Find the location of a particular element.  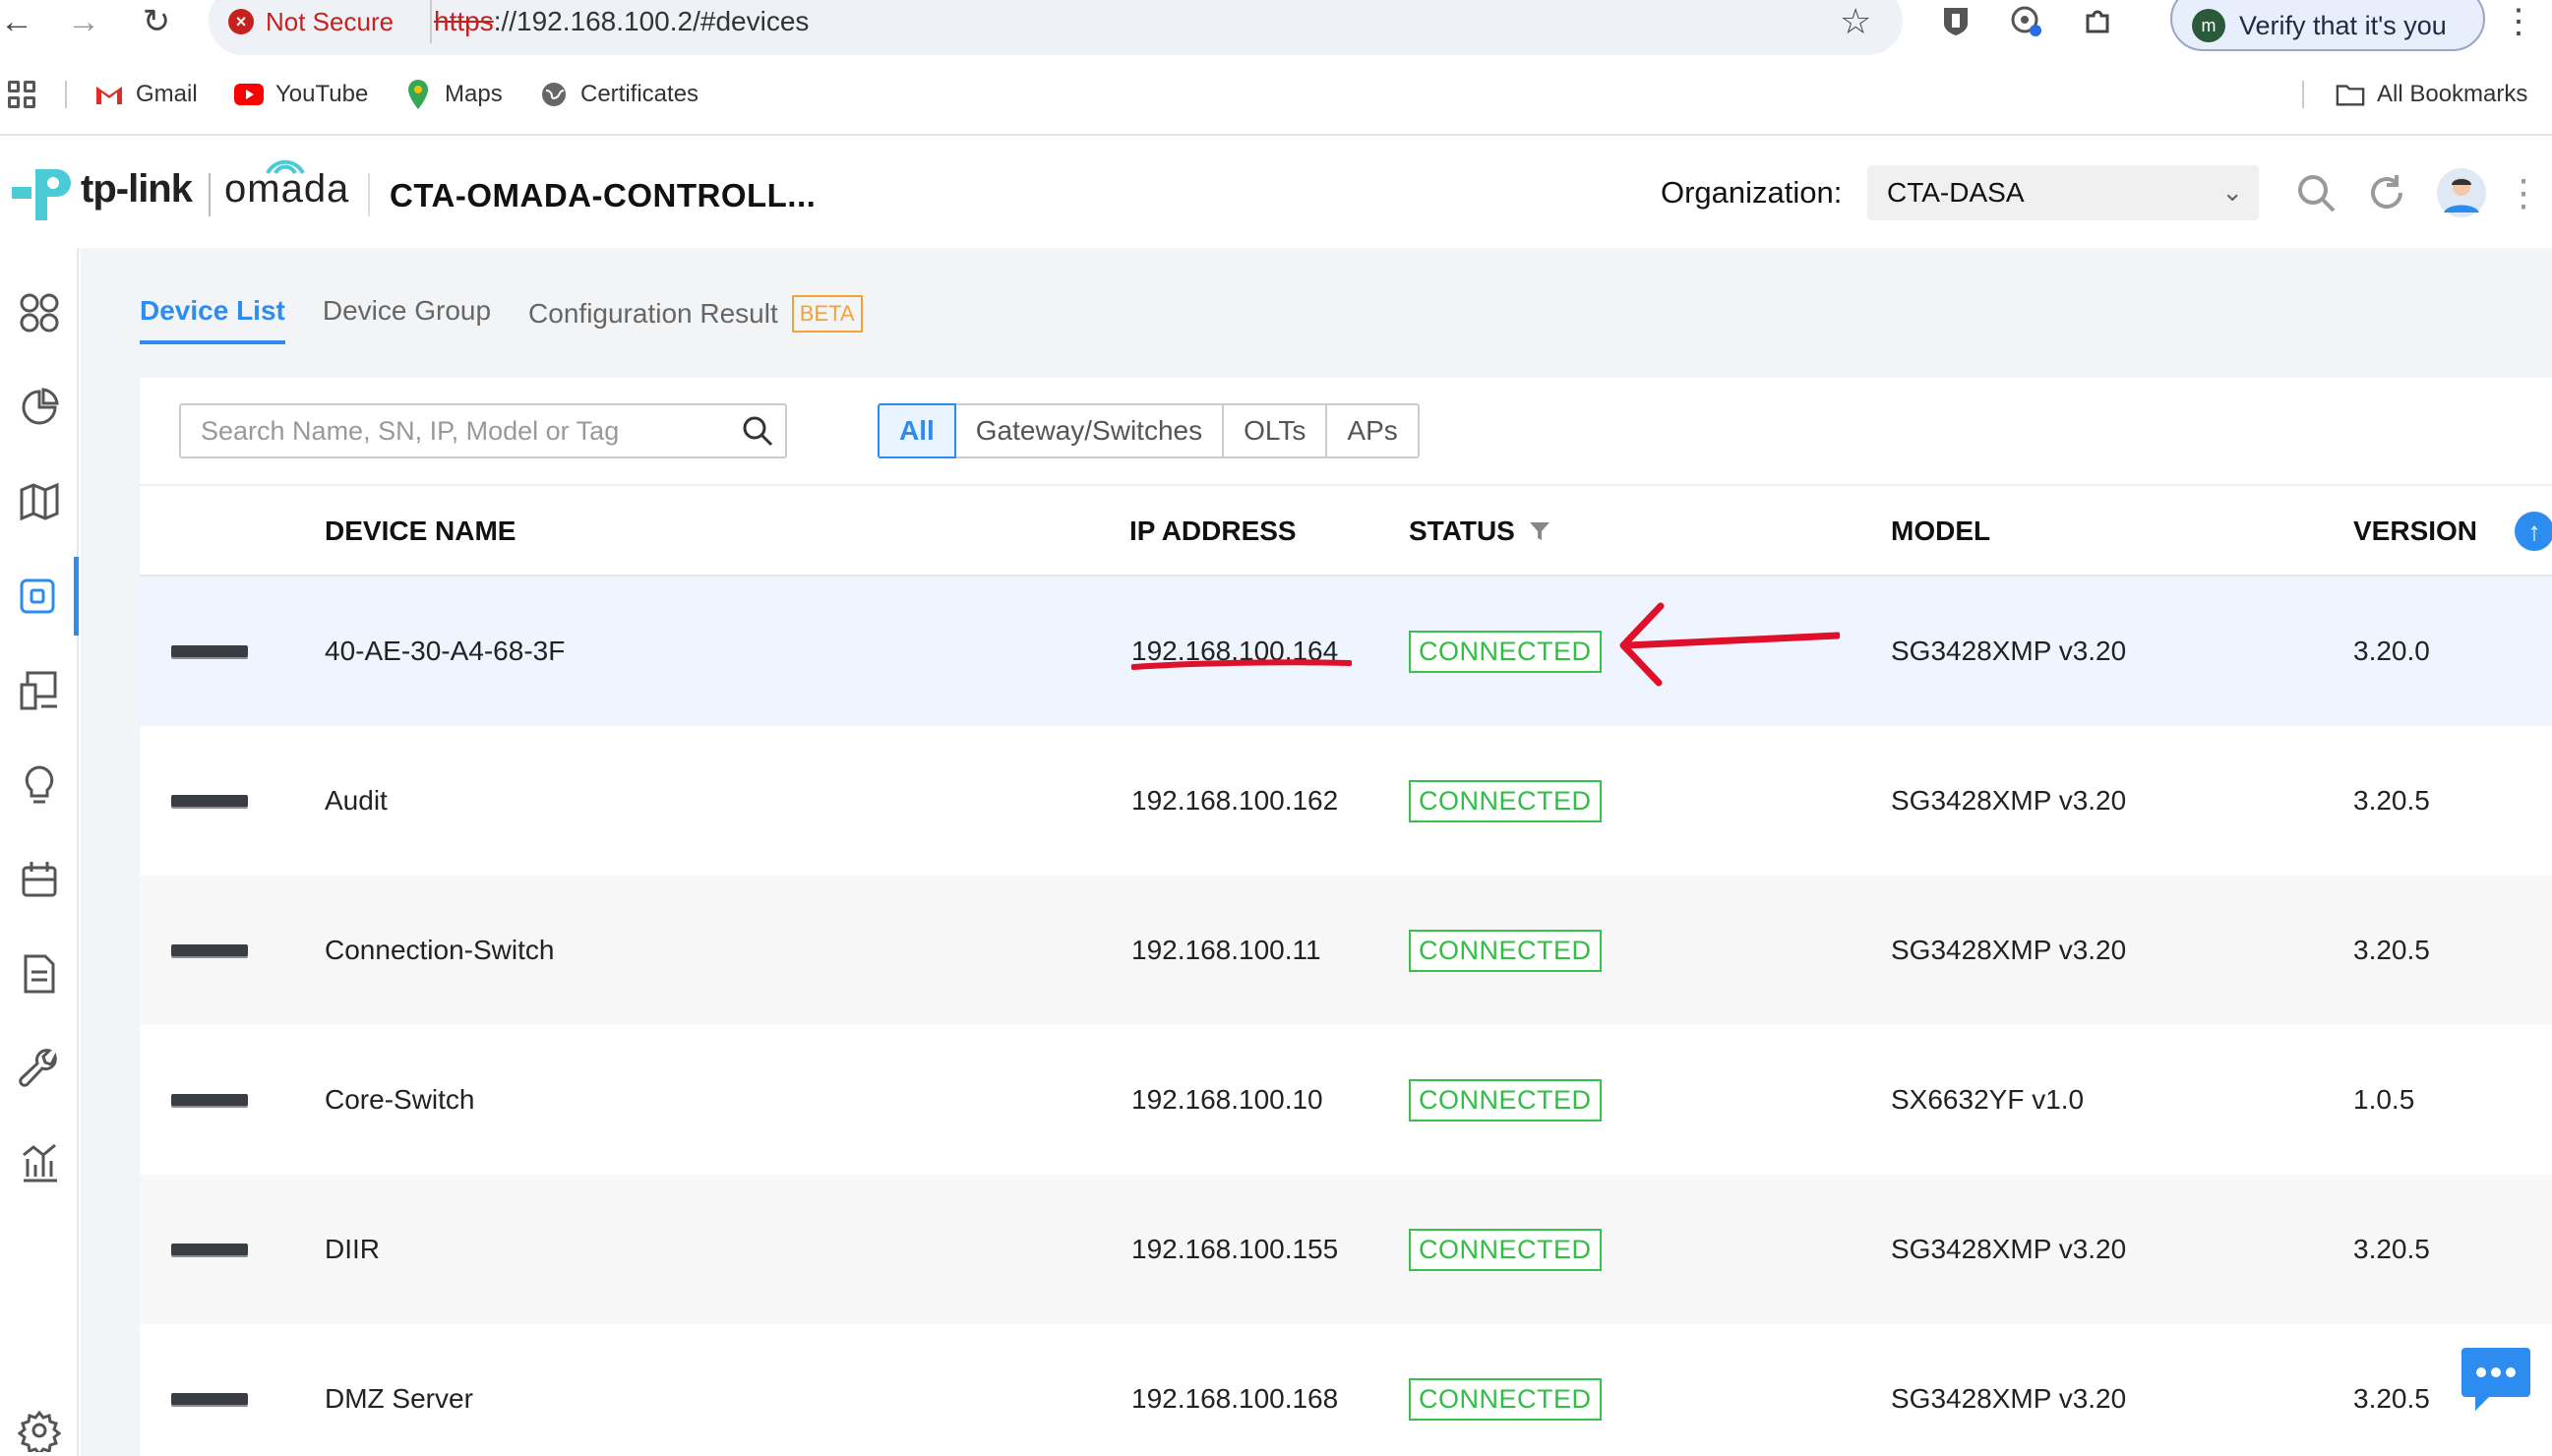

extension-shield-icon is located at coordinates (1955, 21).